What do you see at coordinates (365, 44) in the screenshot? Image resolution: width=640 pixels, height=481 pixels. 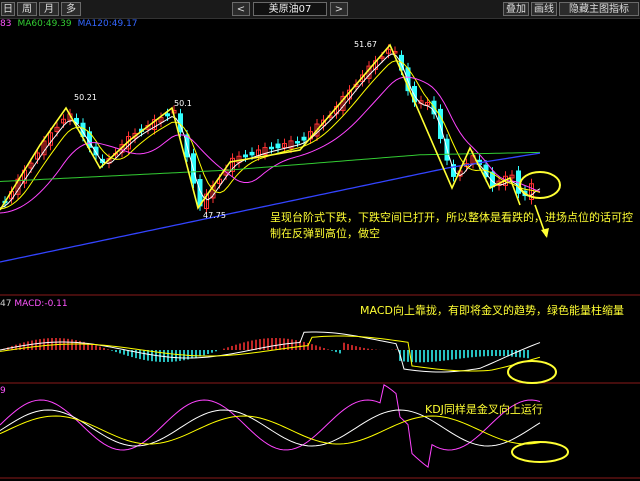 I see `price-label-peak: 51.67` at bounding box center [365, 44].